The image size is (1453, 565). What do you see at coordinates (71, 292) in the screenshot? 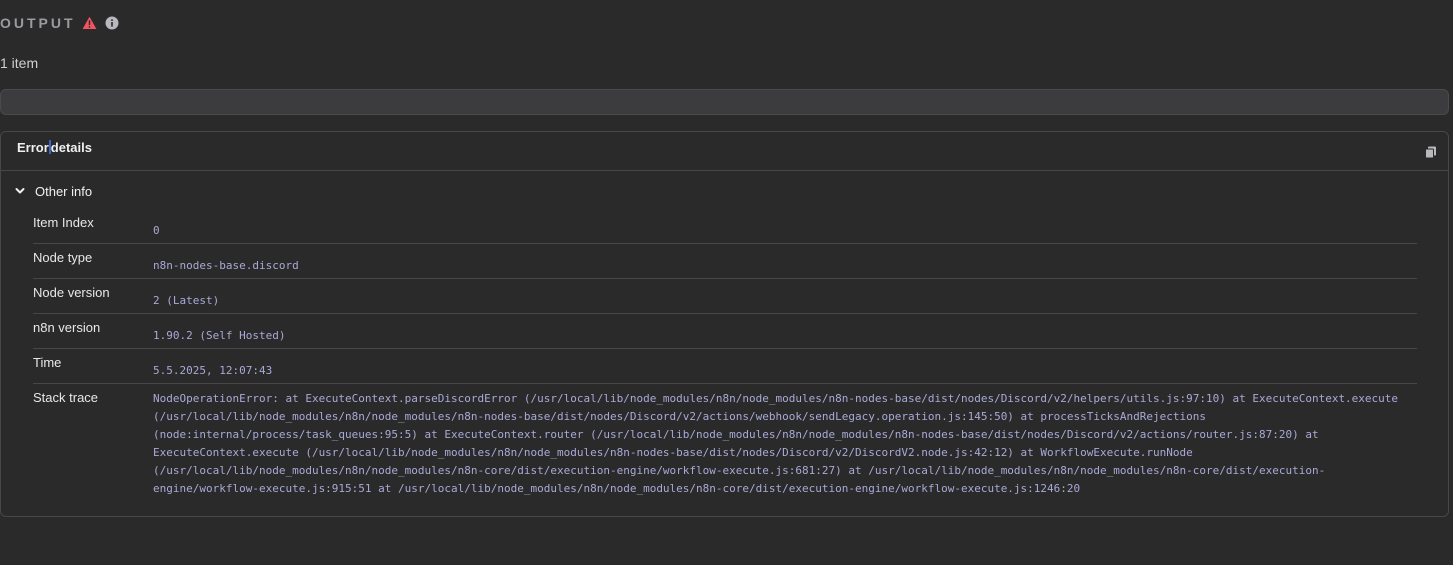
I see `row-label: Node version` at bounding box center [71, 292].